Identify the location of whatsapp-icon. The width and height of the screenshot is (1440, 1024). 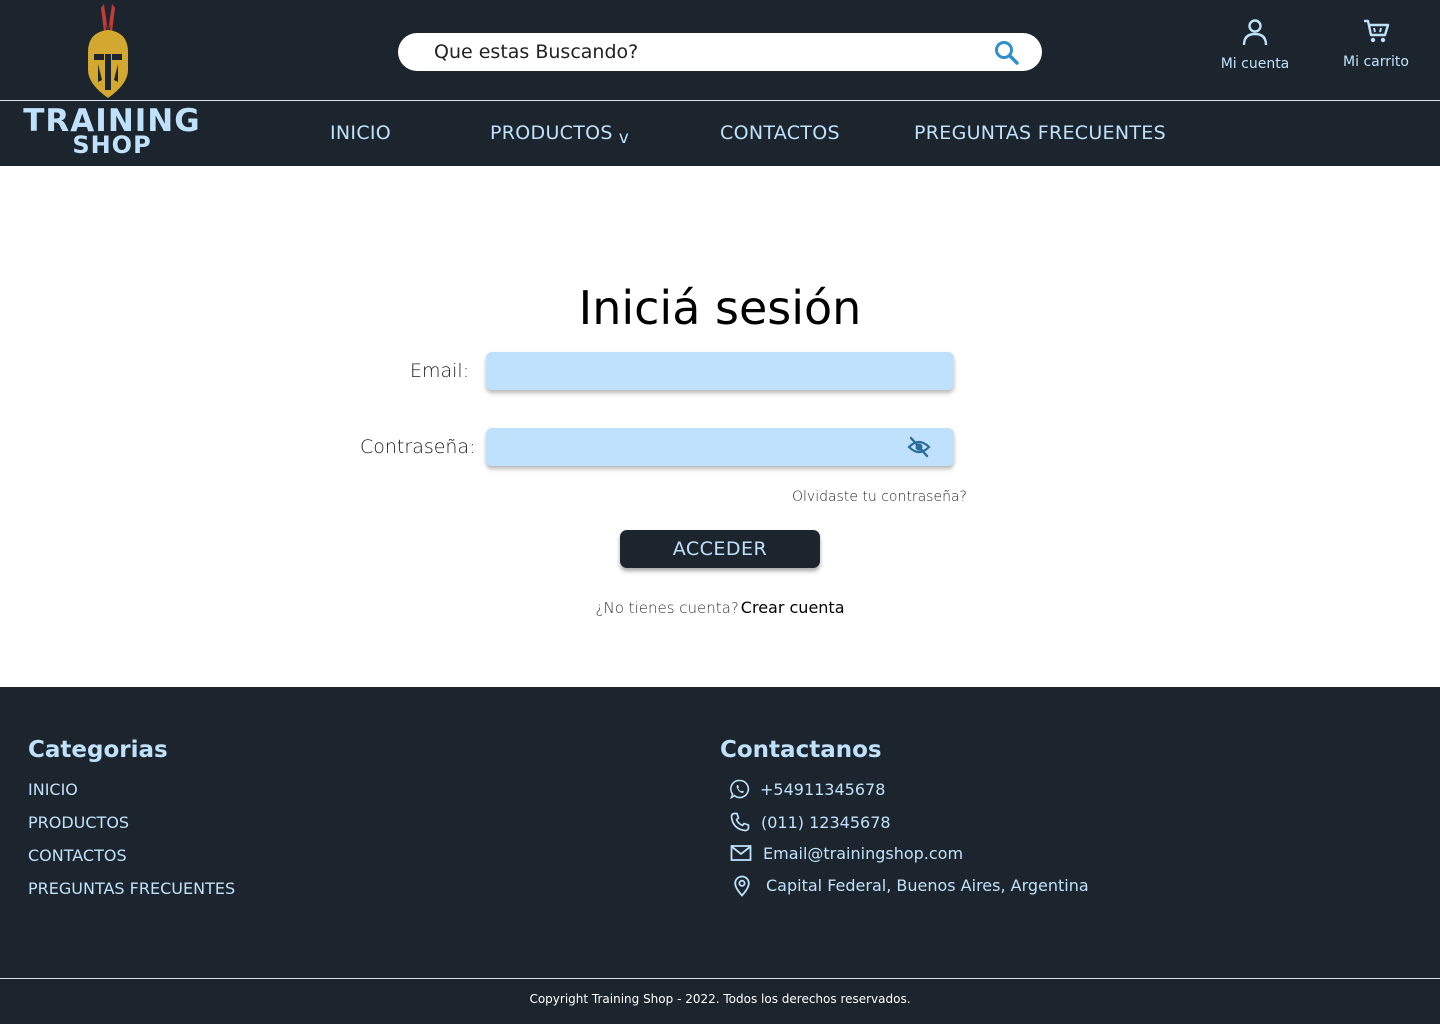
(740, 789).